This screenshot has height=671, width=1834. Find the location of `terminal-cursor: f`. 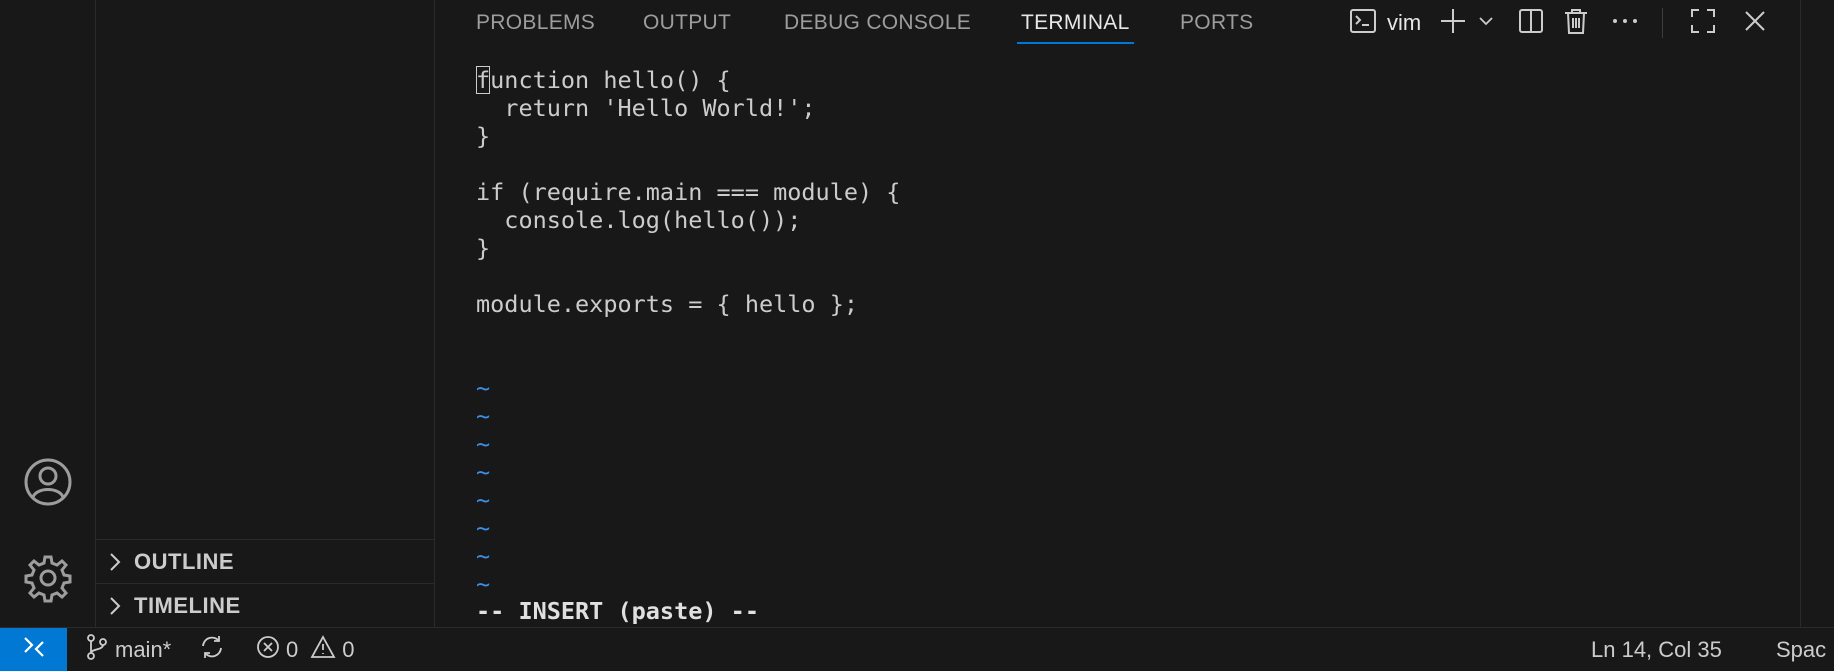

terminal-cursor: f is located at coordinates (483, 80).